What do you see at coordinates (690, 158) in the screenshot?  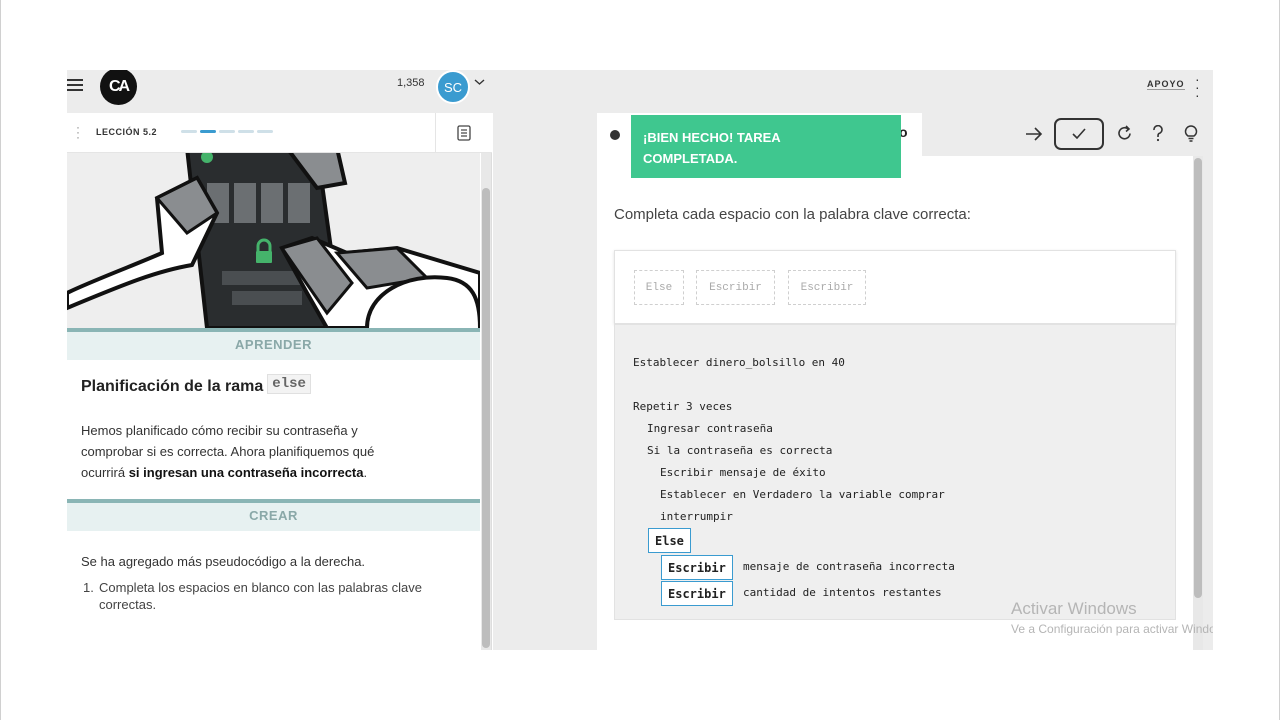 I see `toast-line-2: COMPLETADA.` at bounding box center [690, 158].